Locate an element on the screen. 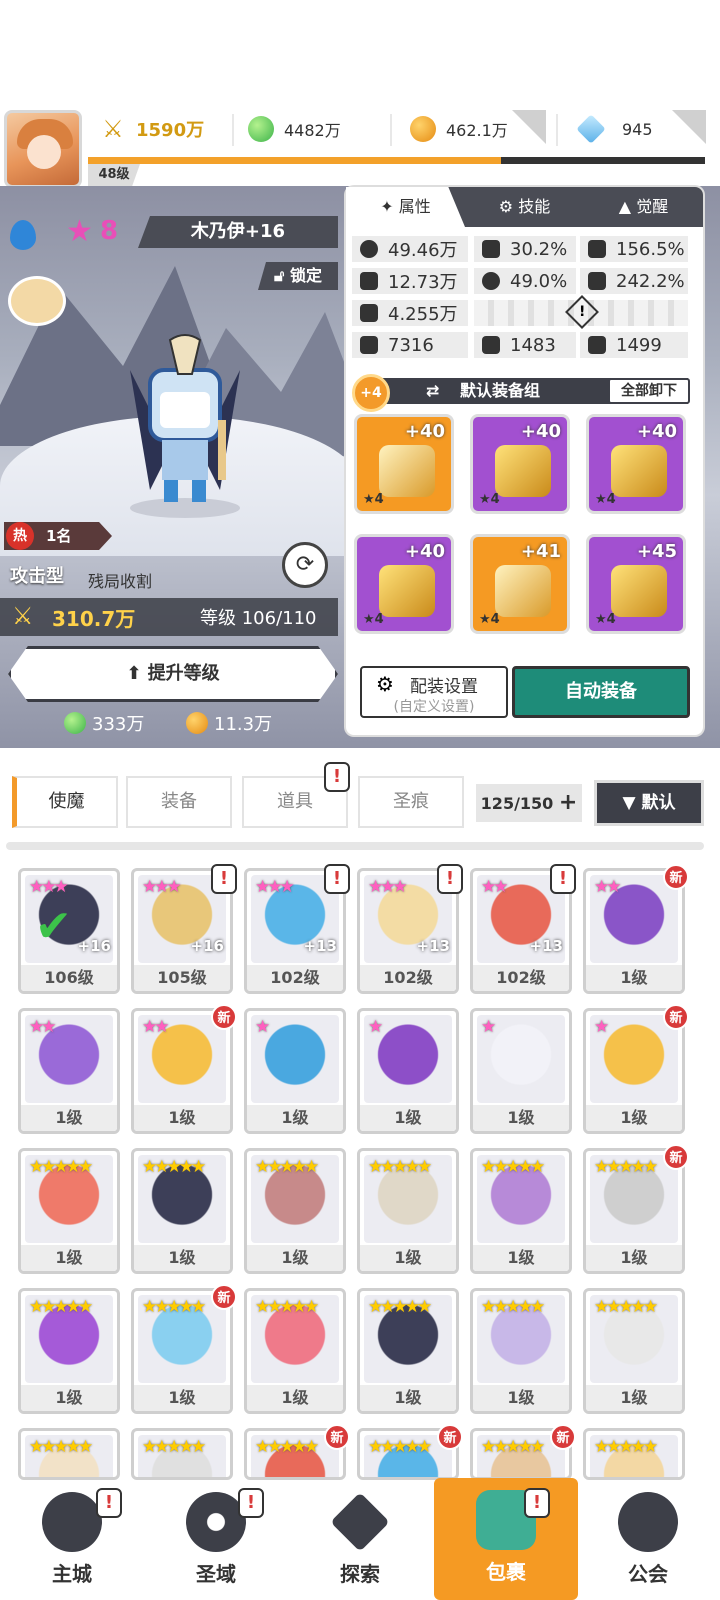 The width and height of the screenshot is (720, 1600). equip-set-bonus-badge: +4 is located at coordinates (371, 393).